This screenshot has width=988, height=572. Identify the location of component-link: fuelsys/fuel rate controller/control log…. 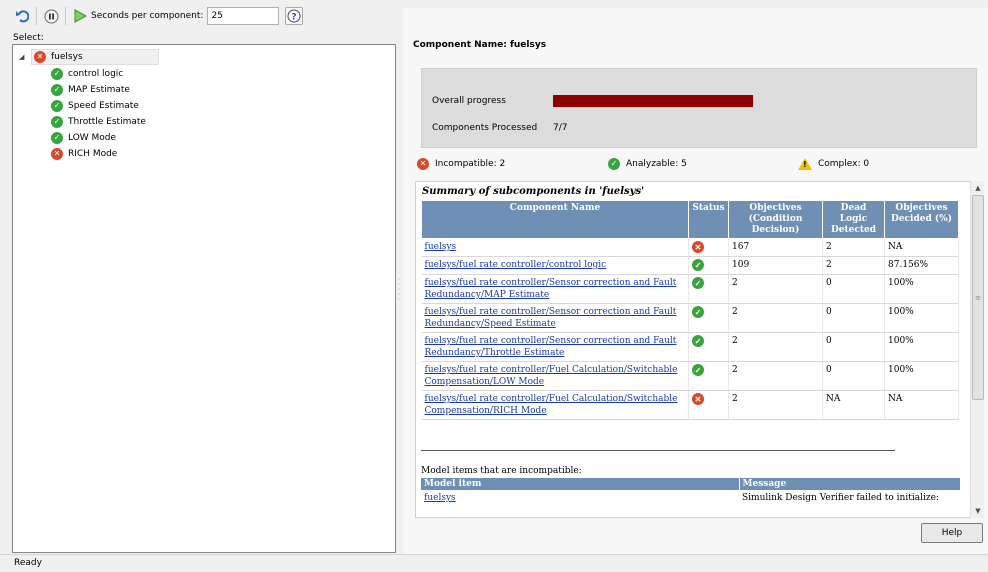
(516, 265).